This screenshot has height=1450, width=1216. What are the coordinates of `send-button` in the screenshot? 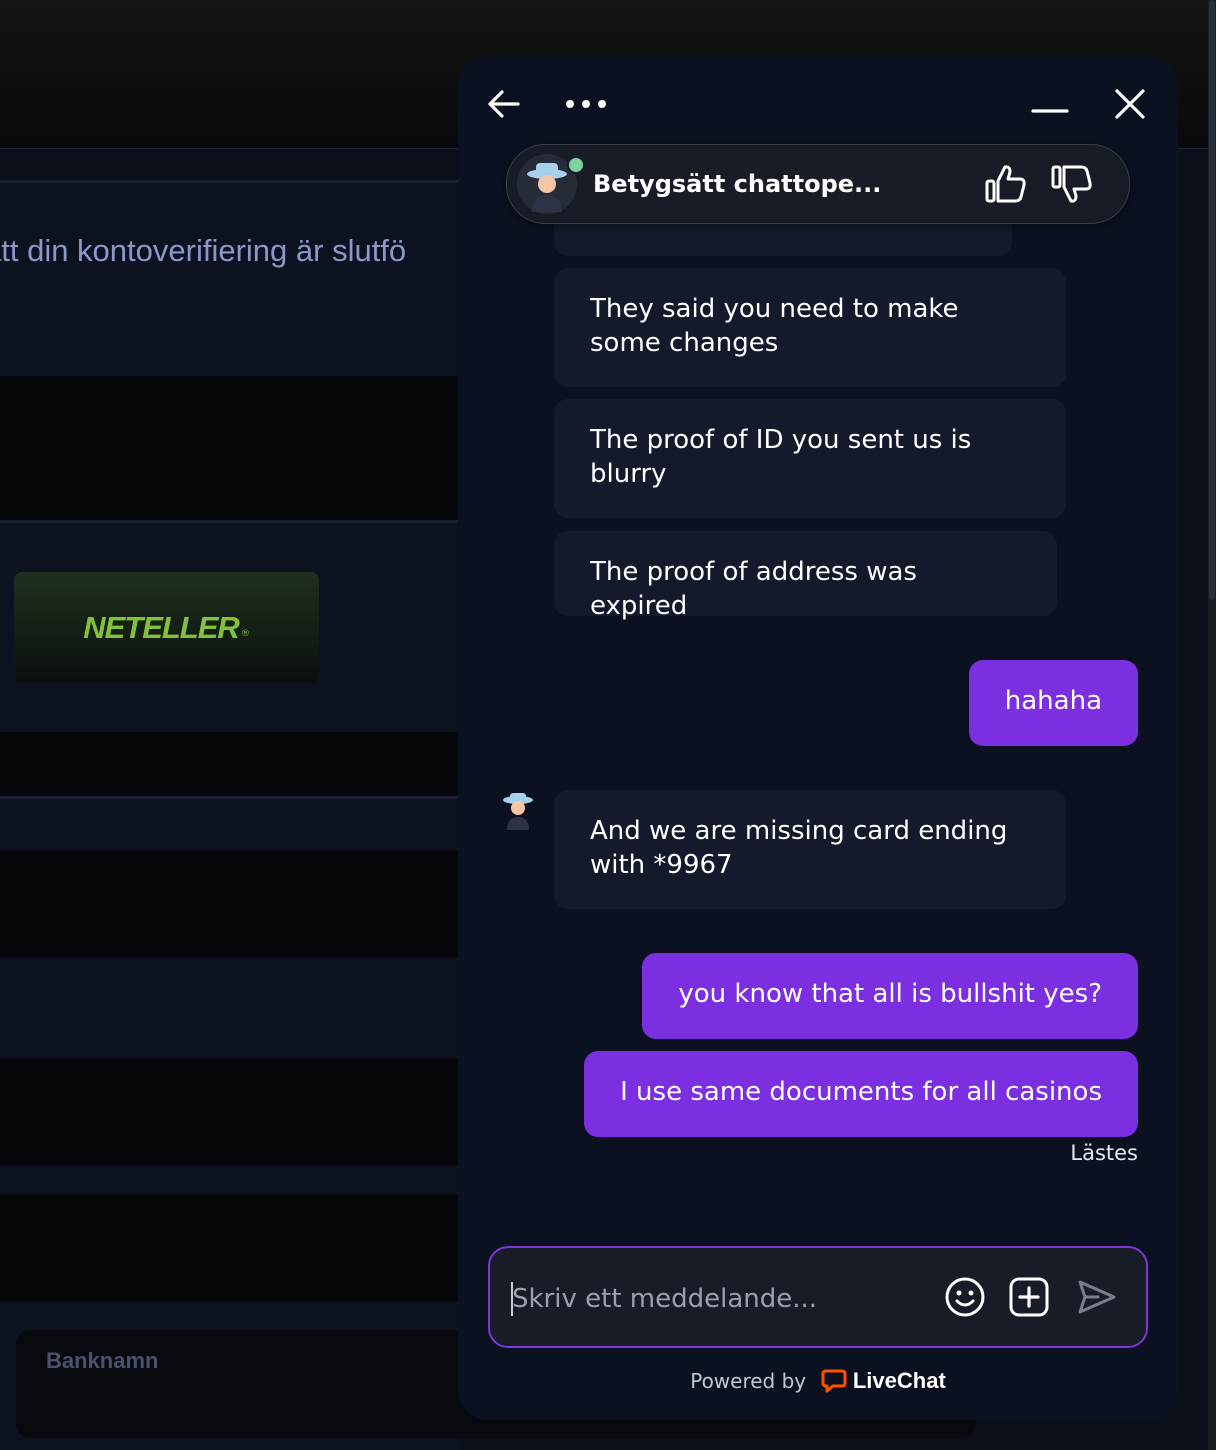 It's located at (1097, 1297).